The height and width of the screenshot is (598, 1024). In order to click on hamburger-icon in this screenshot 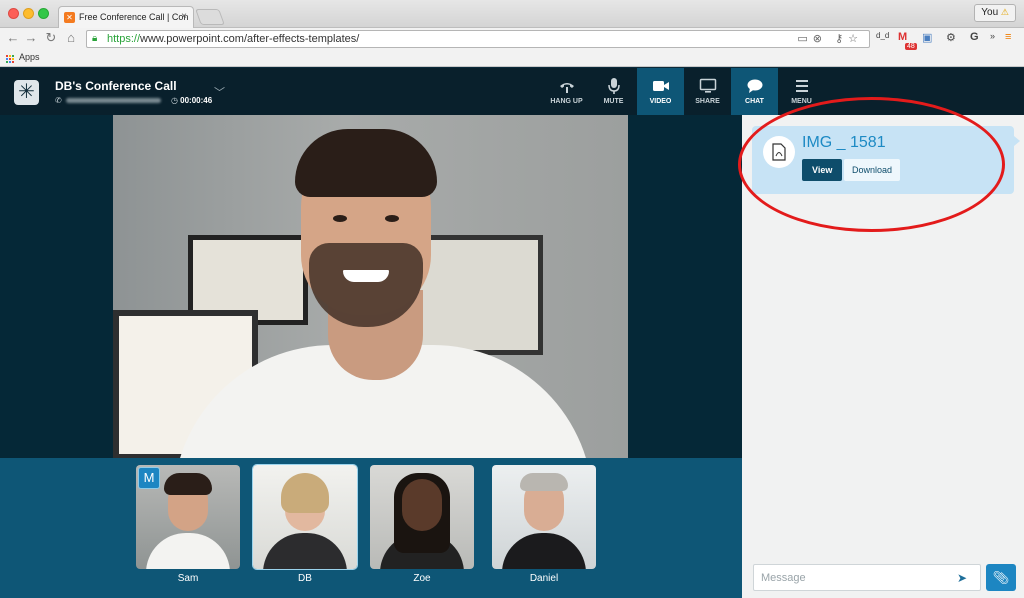, I will do `click(801, 86)`.